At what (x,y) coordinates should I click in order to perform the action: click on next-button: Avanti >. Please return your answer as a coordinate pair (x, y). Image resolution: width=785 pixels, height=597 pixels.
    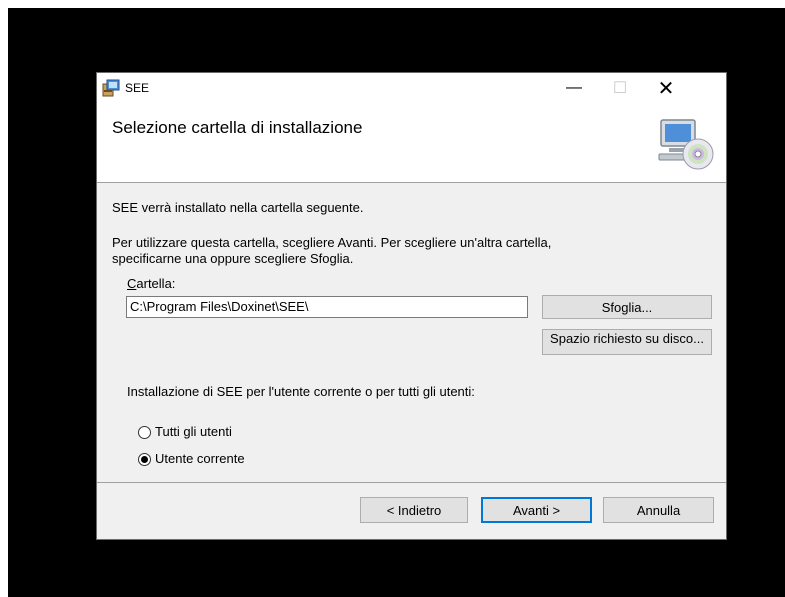
    Looking at the image, I should click on (536, 510).